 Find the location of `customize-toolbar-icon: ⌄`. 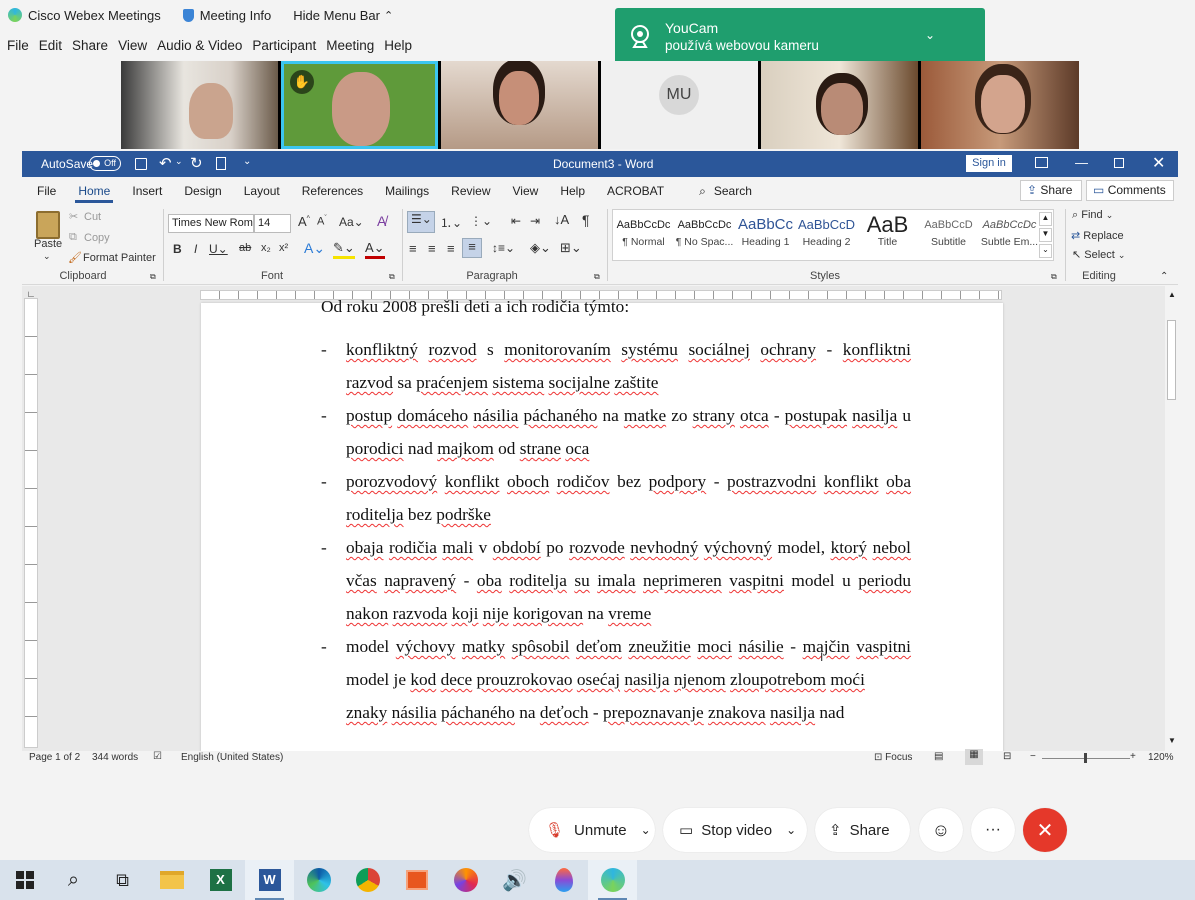

customize-toolbar-icon: ⌄ is located at coordinates (247, 161).